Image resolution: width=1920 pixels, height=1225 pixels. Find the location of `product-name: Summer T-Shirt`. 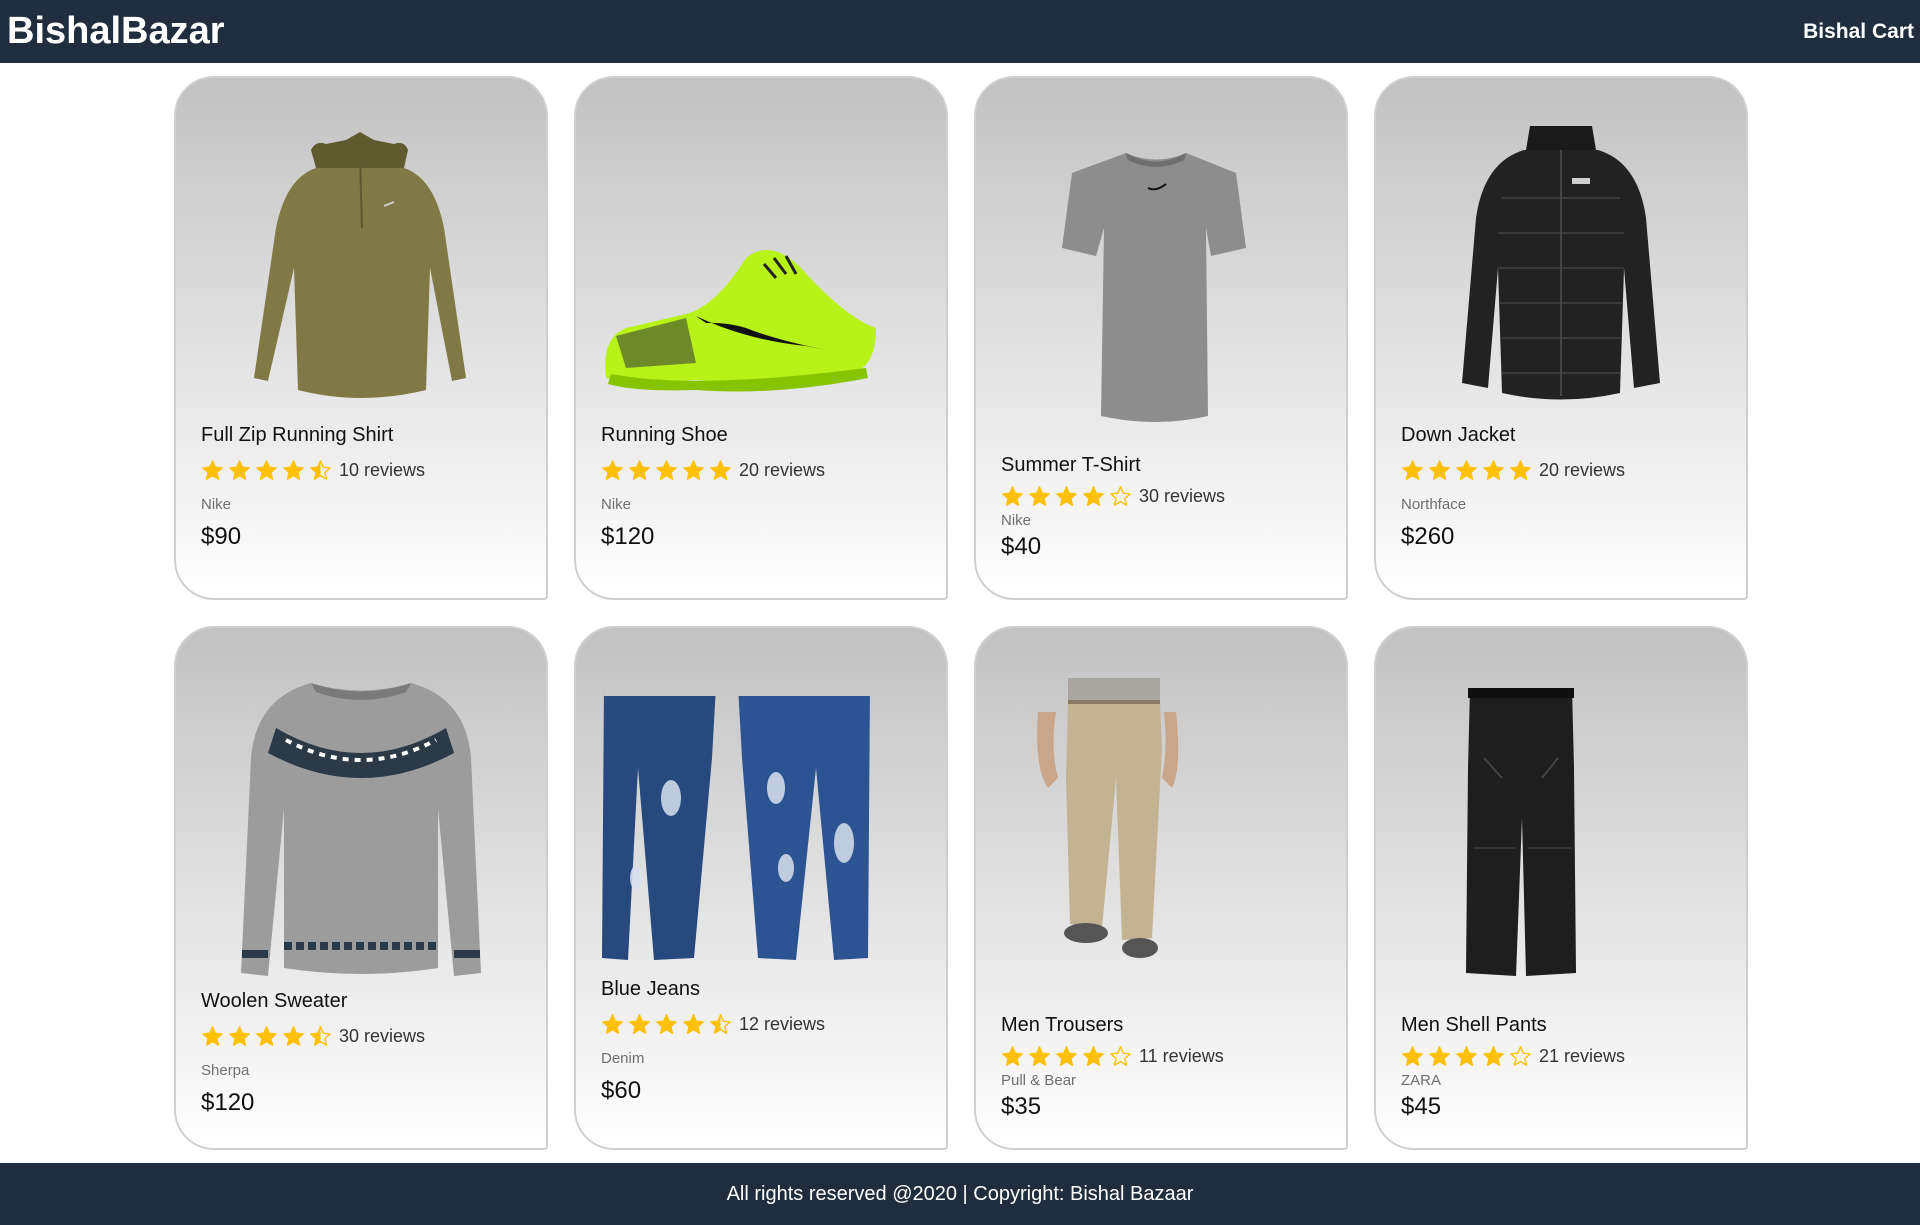

product-name: Summer T-Shirt is located at coordinates (1113, 465).